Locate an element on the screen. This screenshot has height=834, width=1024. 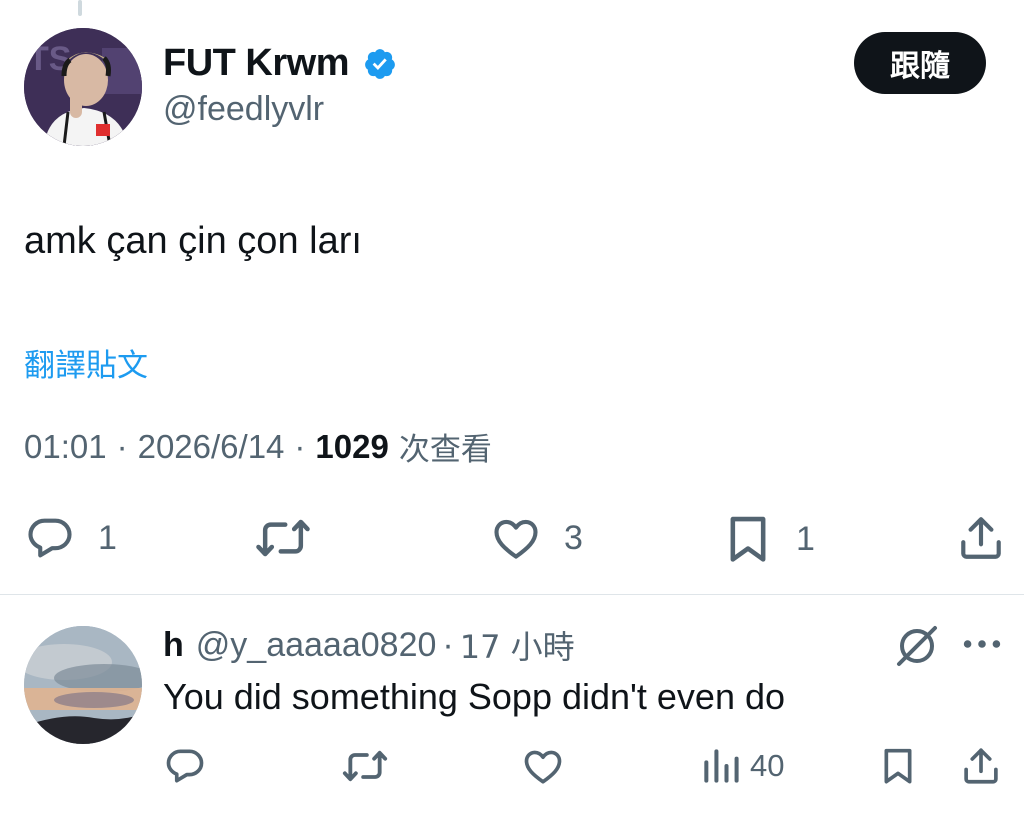
grok-button is located at coordinates (917, 648).